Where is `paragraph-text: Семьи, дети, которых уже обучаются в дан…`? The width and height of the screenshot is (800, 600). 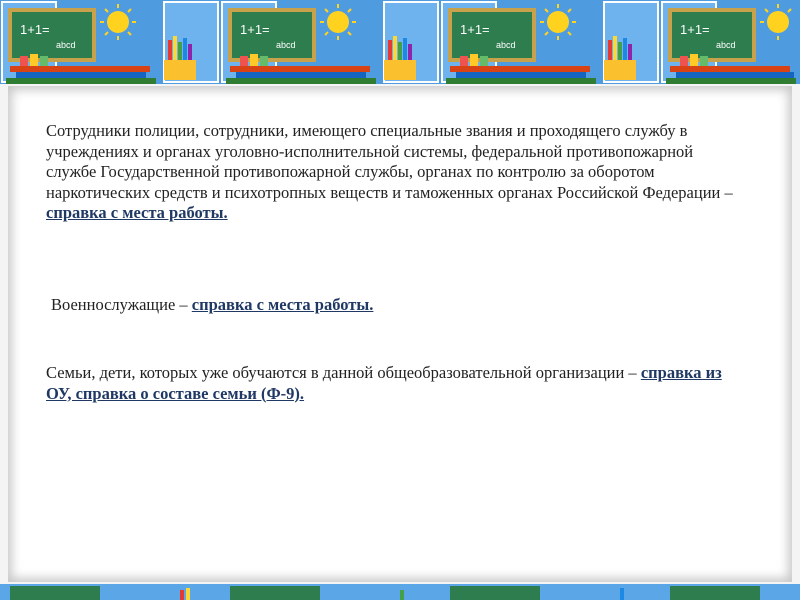 paragraph-text: Семьи, дети, которых уже обучаются в дан… is located at coordinates (343, 372).